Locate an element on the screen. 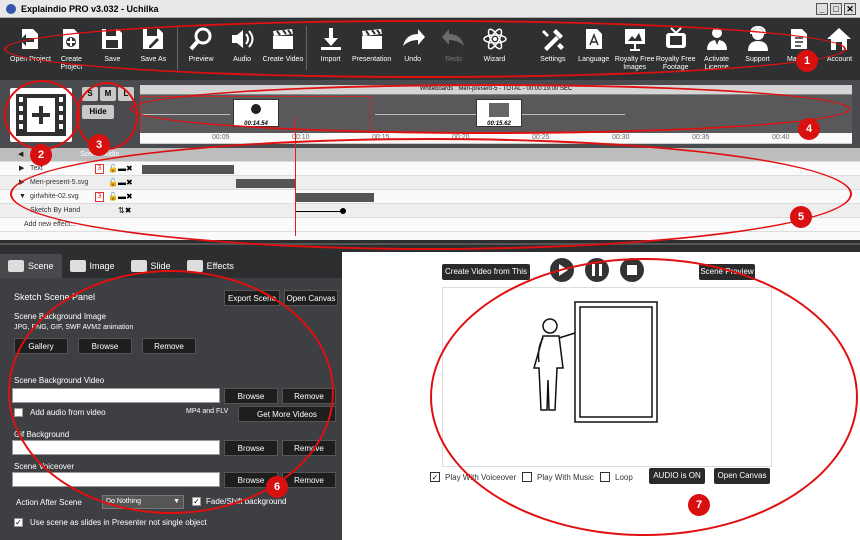 The image size is (860, 540). ruler-tick: 00:35 is located at coordinates (701, 137).